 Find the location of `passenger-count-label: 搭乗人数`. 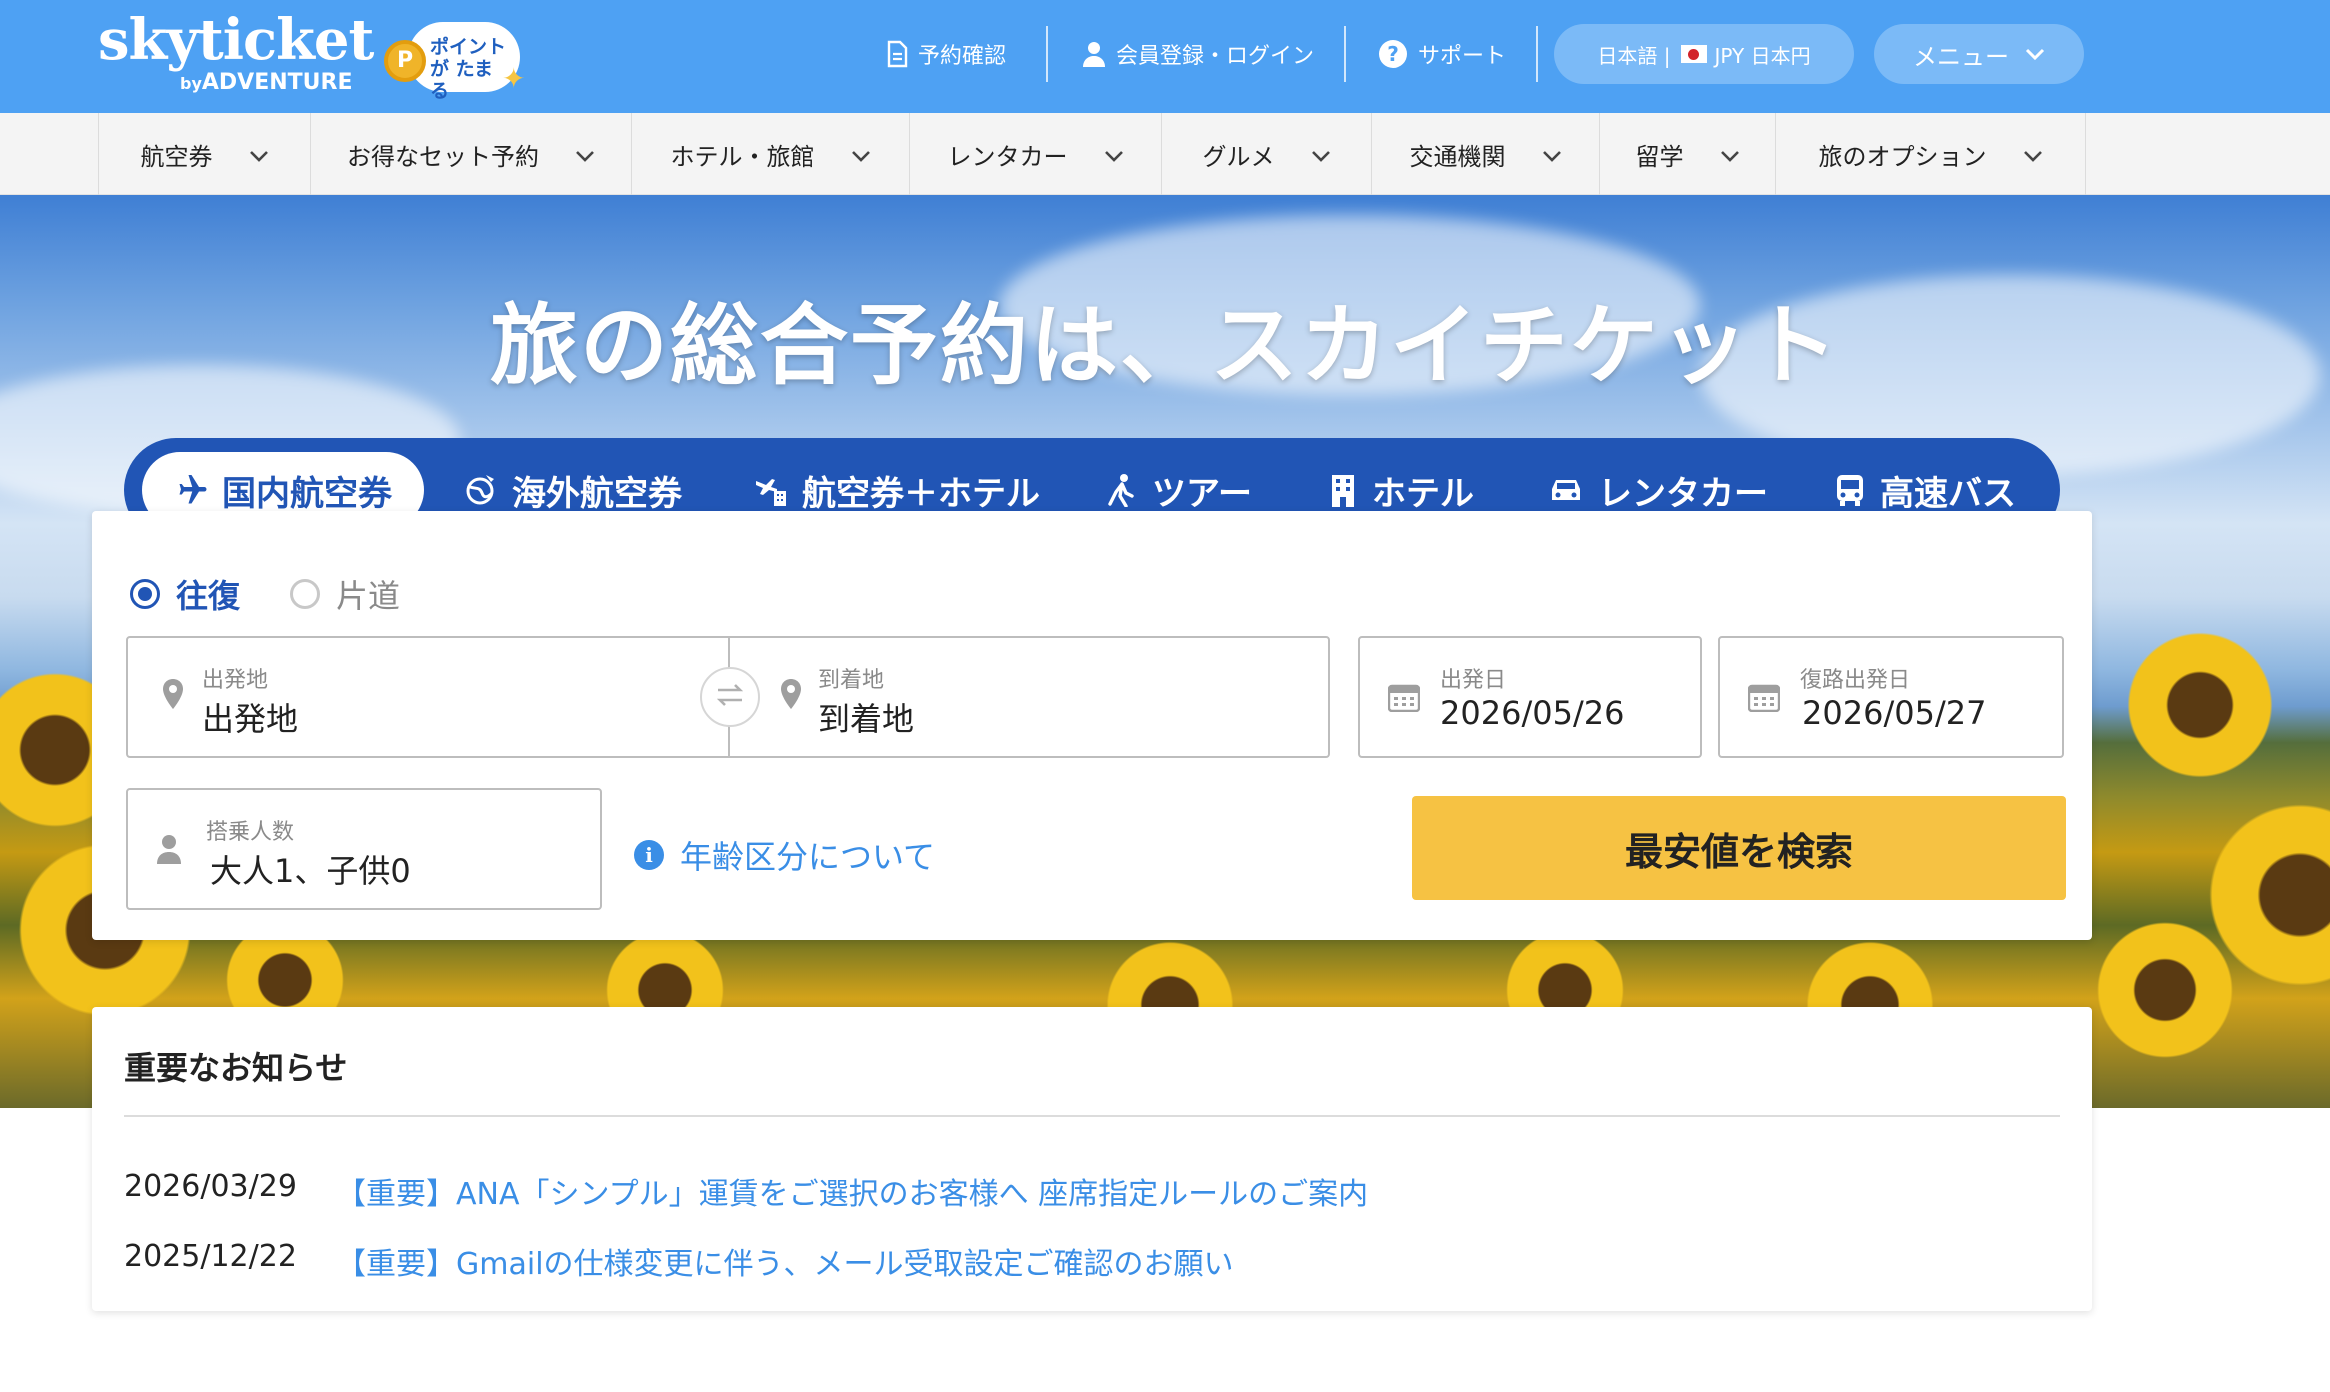

passenger-count-label: 搭乗人数 is located at coordinates (250, 832).